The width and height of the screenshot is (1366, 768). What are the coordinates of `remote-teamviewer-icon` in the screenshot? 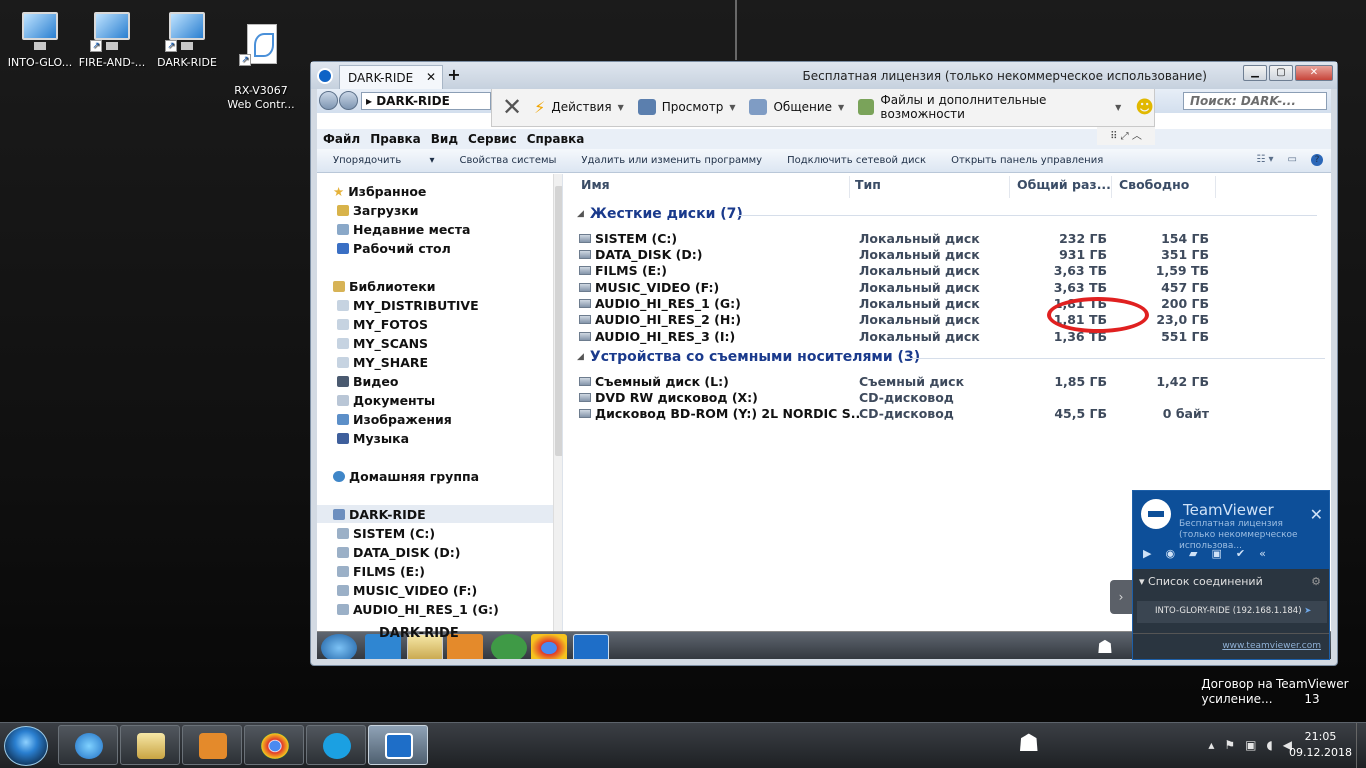 It's located at (591, 646).